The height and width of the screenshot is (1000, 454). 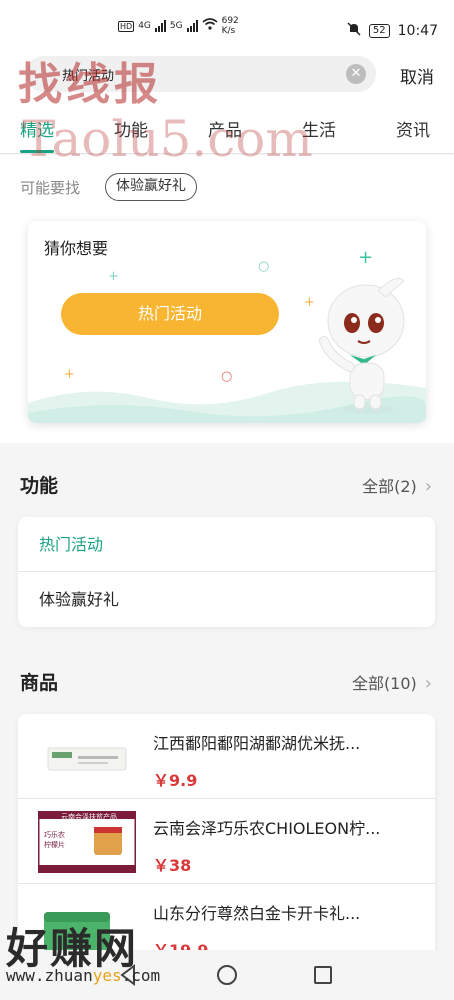 What do you see at coordinates (392, 31) in the screenshot?
I see `status-right: 52 10:47` at bounding box center [392, 31].